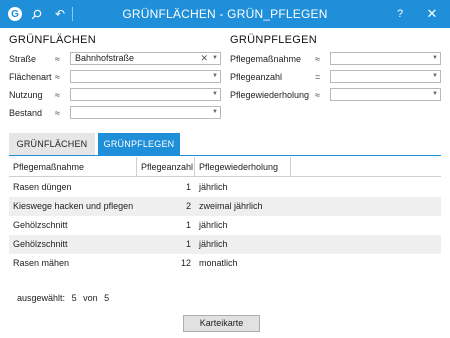 This screenshot has width=450, height=338. I want to click on status-selected-count: 5, so click(74, 298).